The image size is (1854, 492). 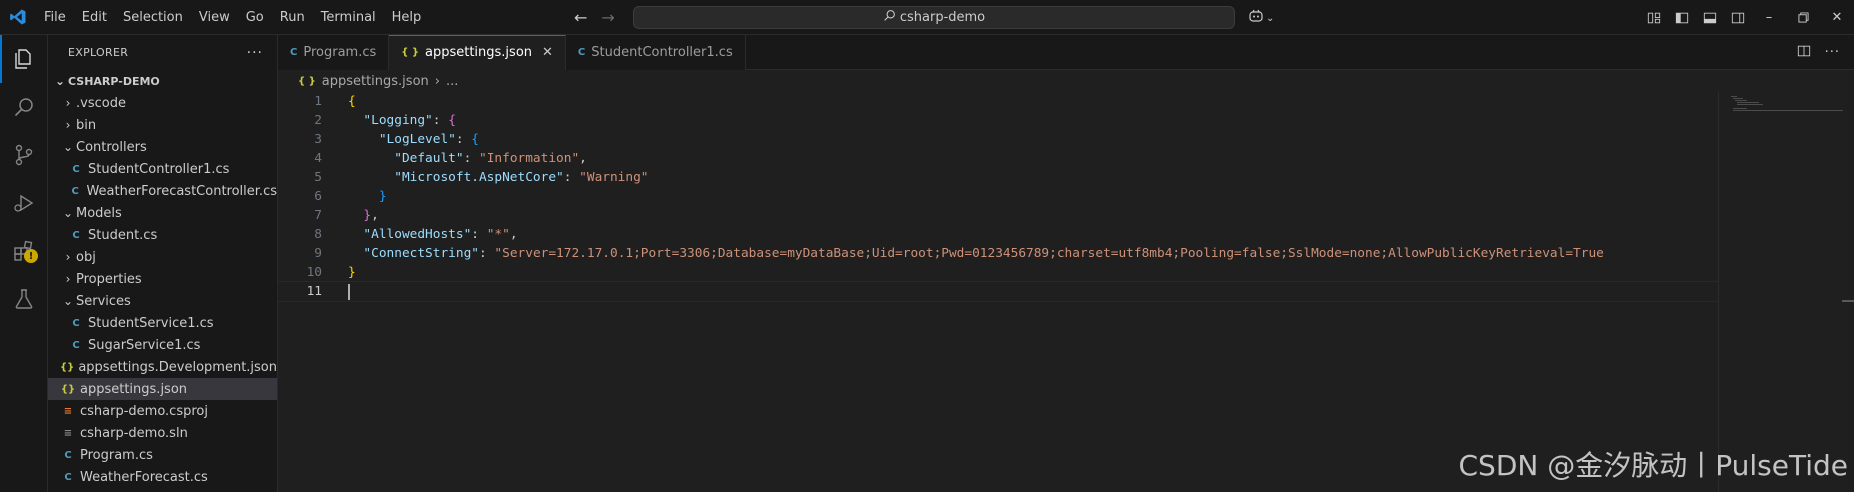 I want to click on breadcrumb-file: appsettings.json, so click(x=375, y=81).